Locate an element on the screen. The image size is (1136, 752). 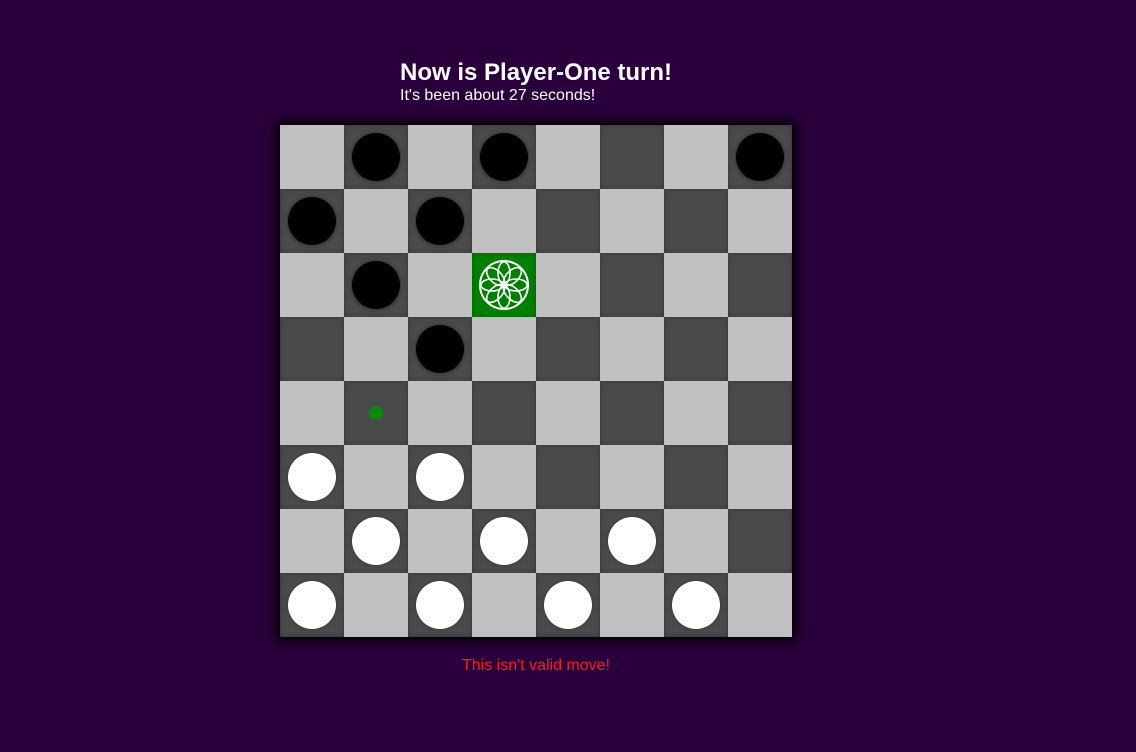
turn-indicator: Now is Player-One turn! is located at coordinates (536, 72).